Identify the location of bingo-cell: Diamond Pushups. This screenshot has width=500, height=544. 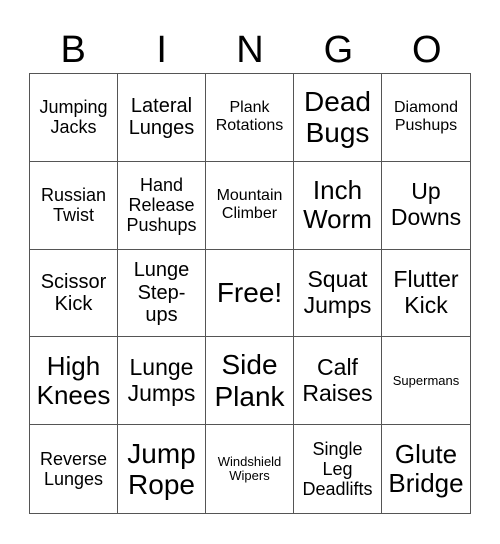
(426, 118).